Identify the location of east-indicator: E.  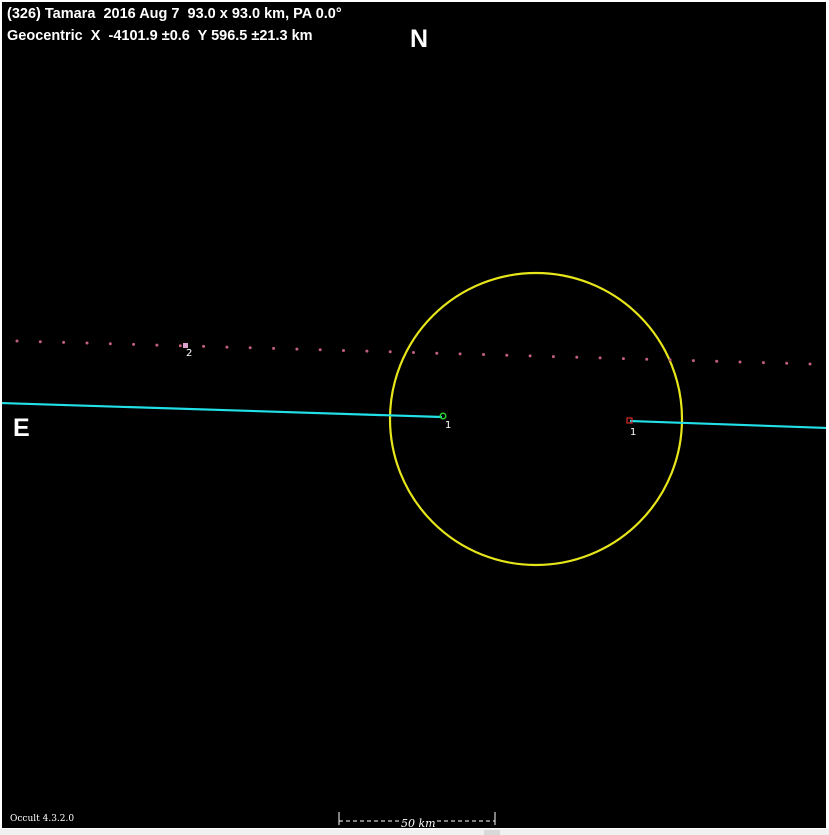
(21, 428).